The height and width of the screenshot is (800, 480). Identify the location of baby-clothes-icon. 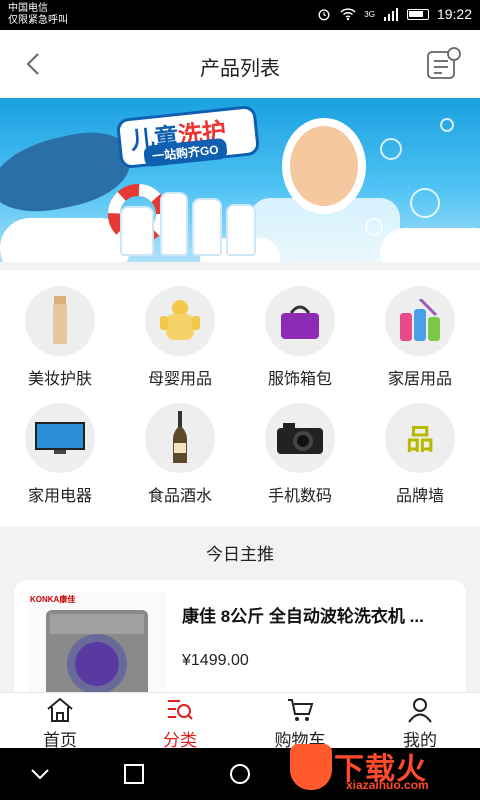
(180, 321).